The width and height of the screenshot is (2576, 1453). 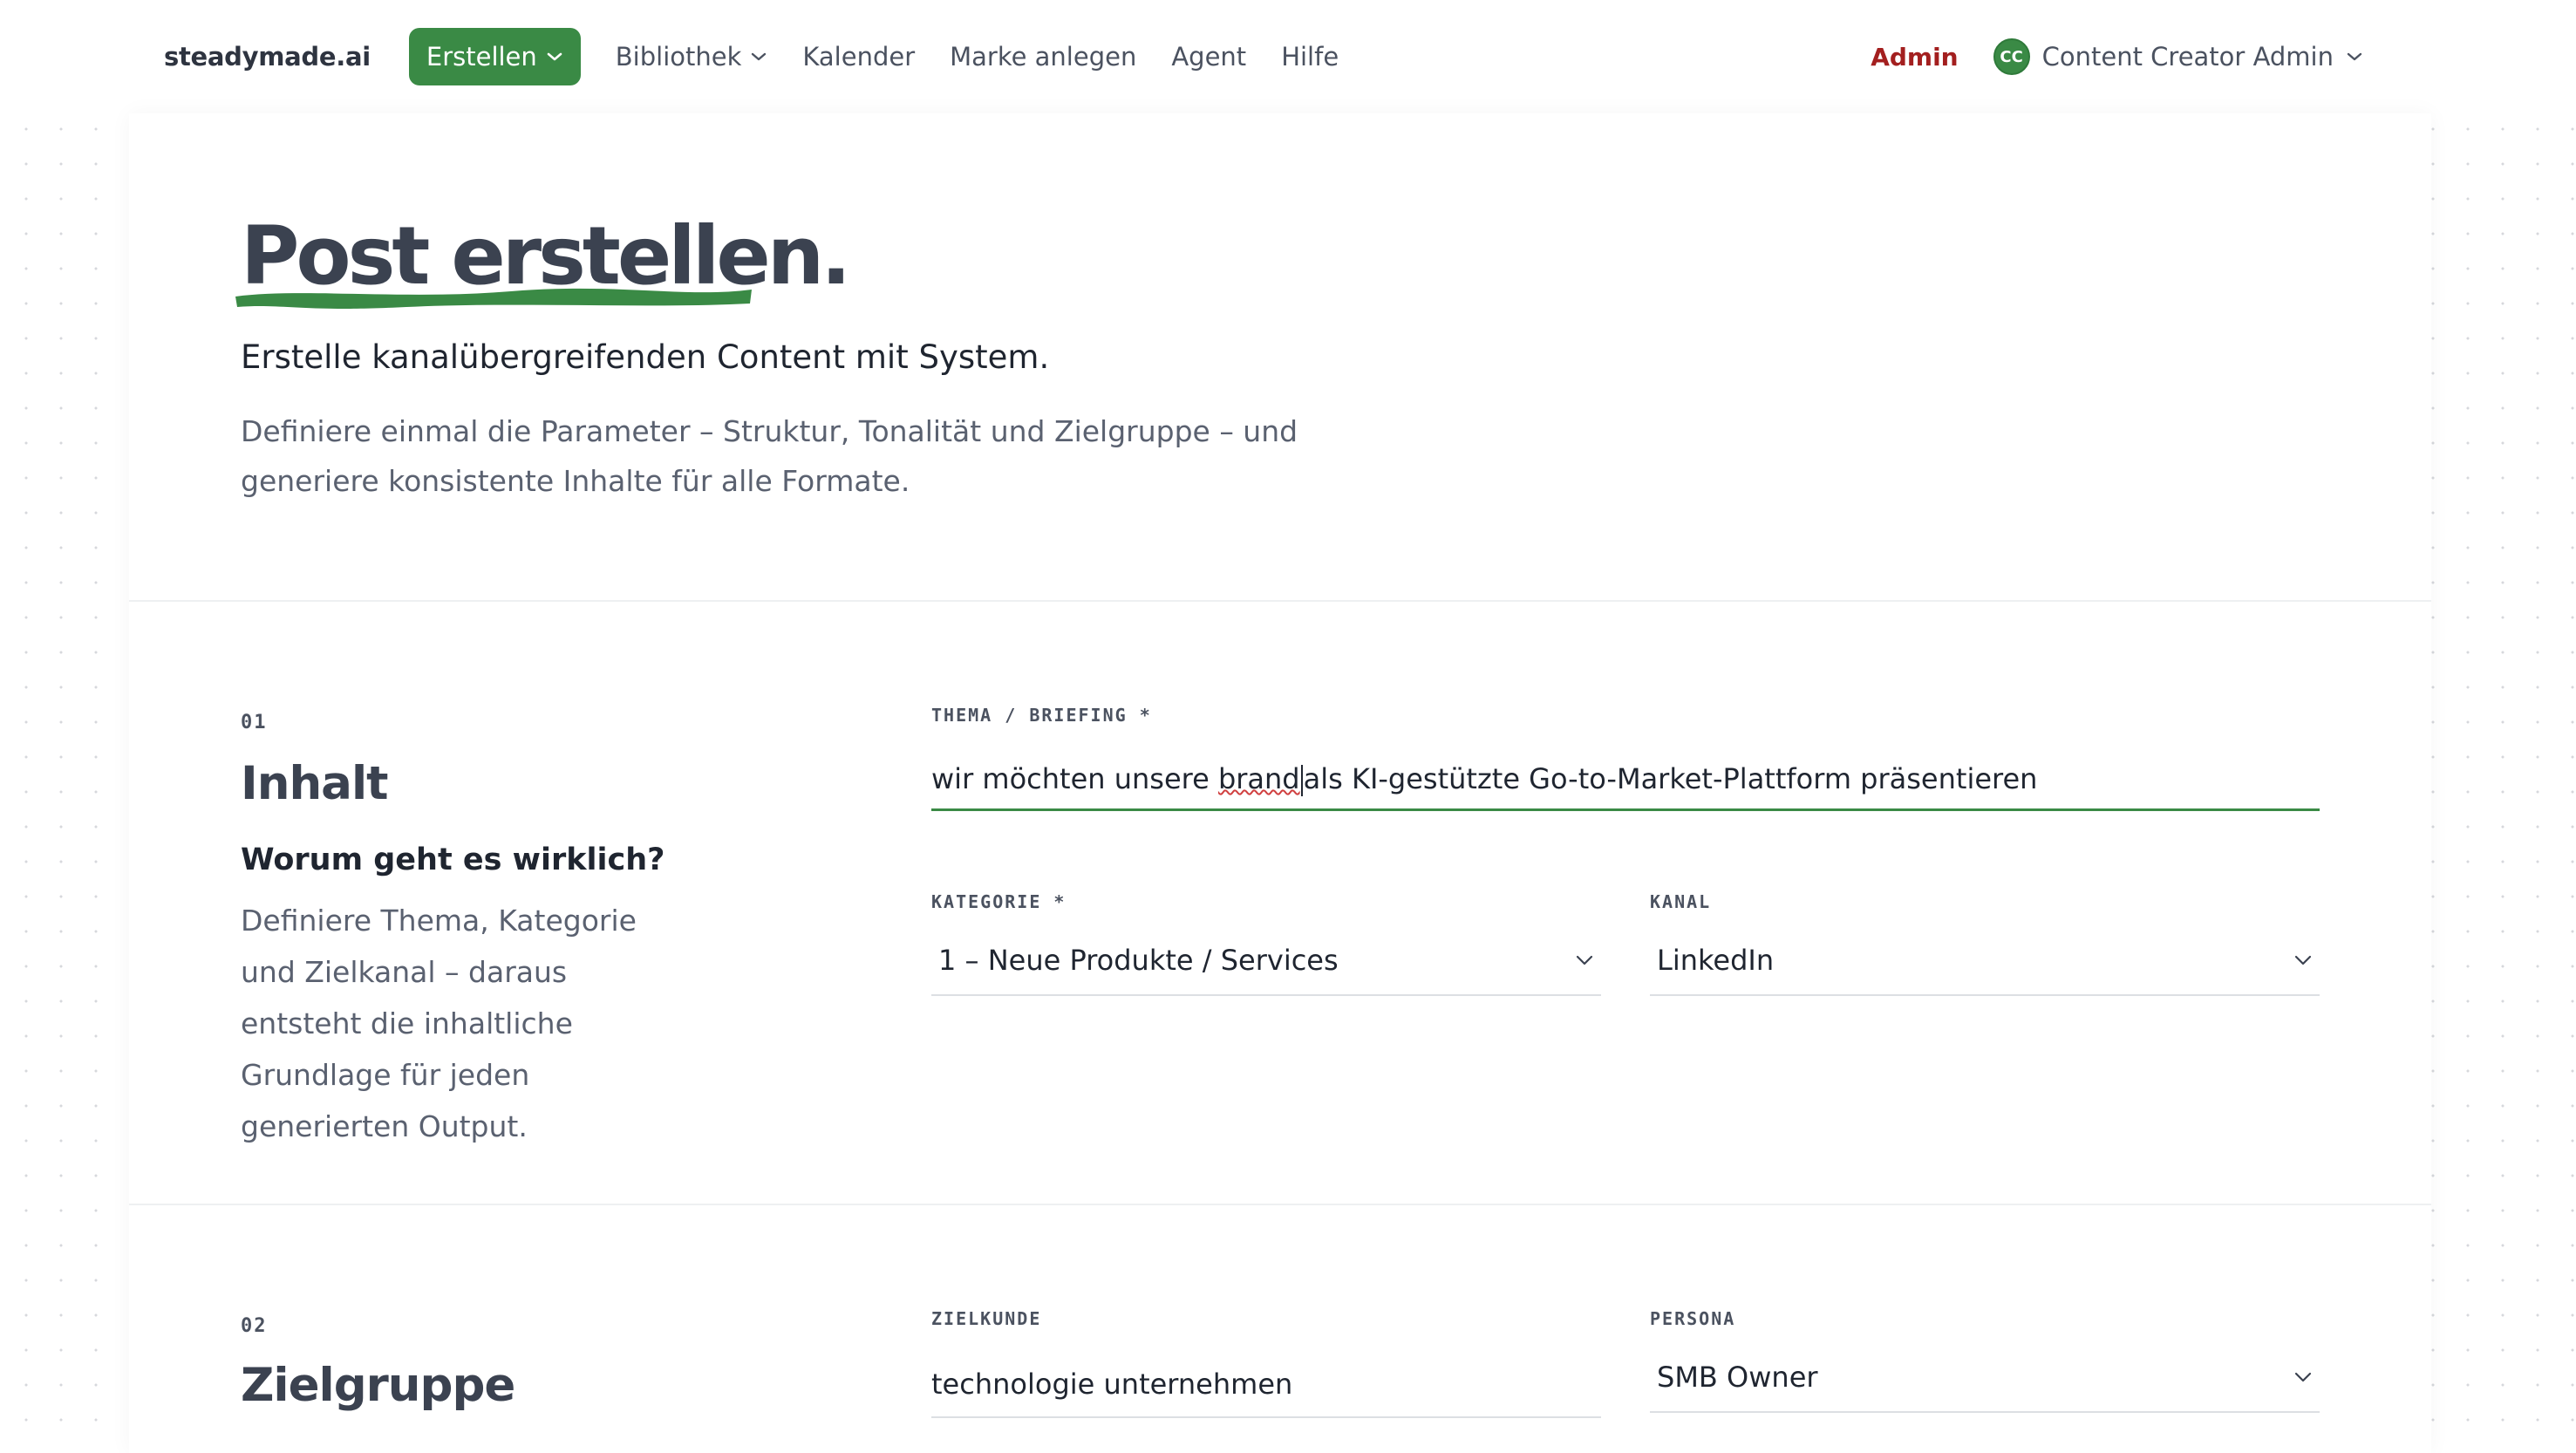 I want to click on persona-label: PERSONA, so click(x=1693, y=1318).